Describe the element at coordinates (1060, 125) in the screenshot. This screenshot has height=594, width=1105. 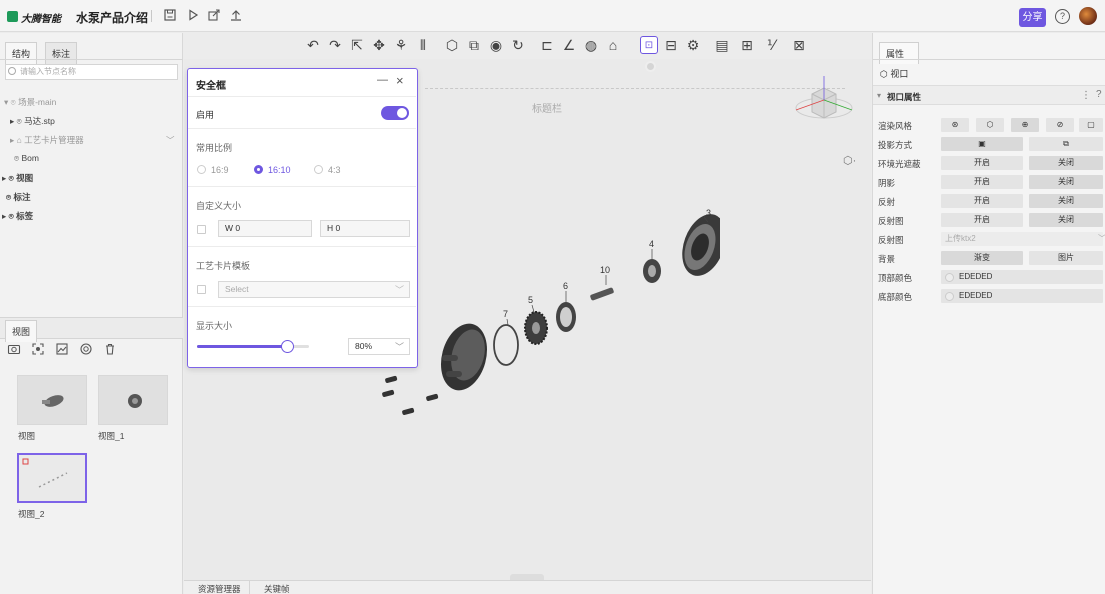
I see `render-style-hidden-icon: ⊘` at that location.